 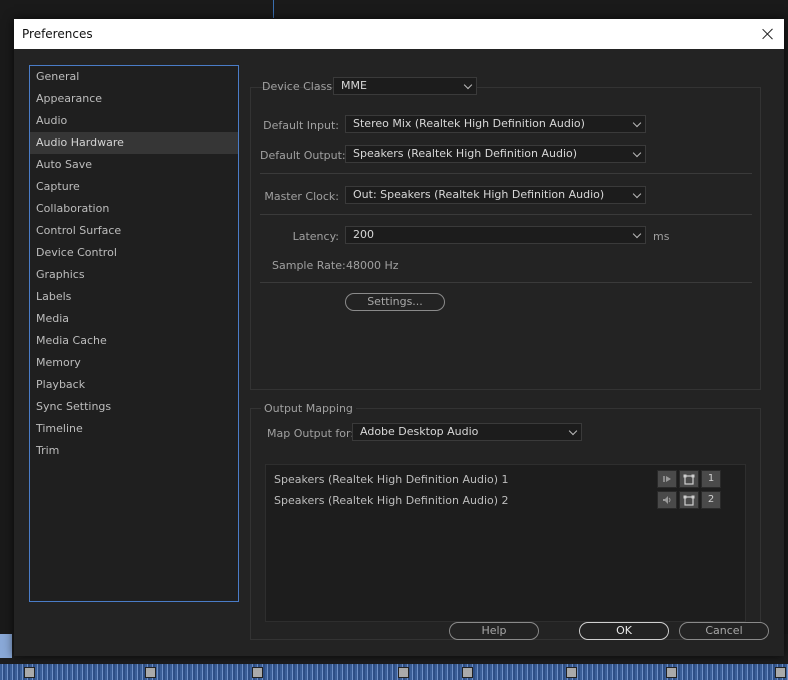 I want to click on latency-label: Latency:, so click(x=315, y=236).